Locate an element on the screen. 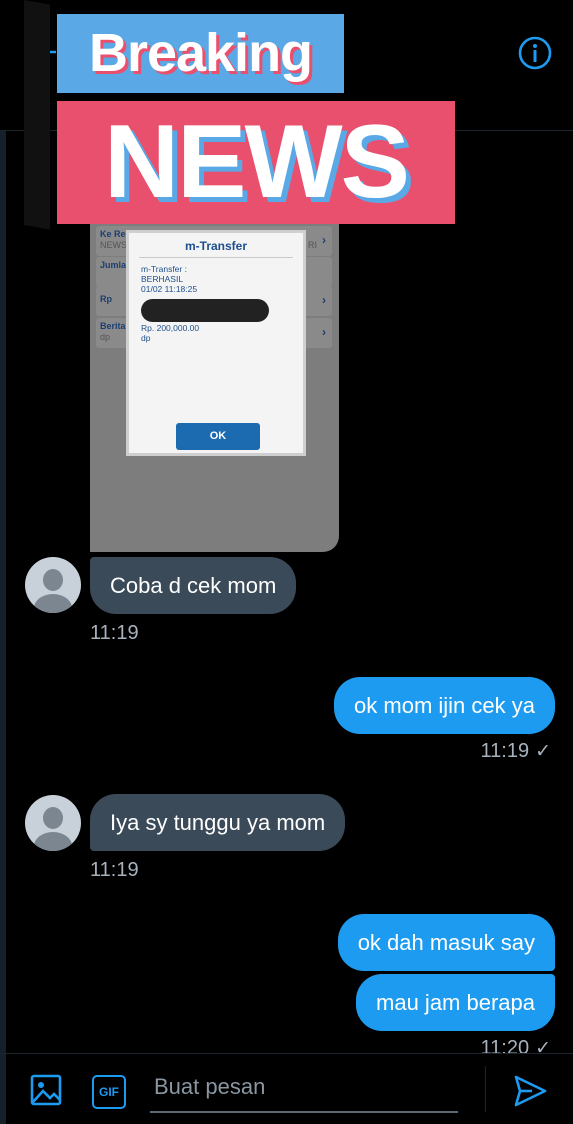 The width and height of the screenshot is (573, 1124). news-label: NEWS is located at coordinates (256, 162).